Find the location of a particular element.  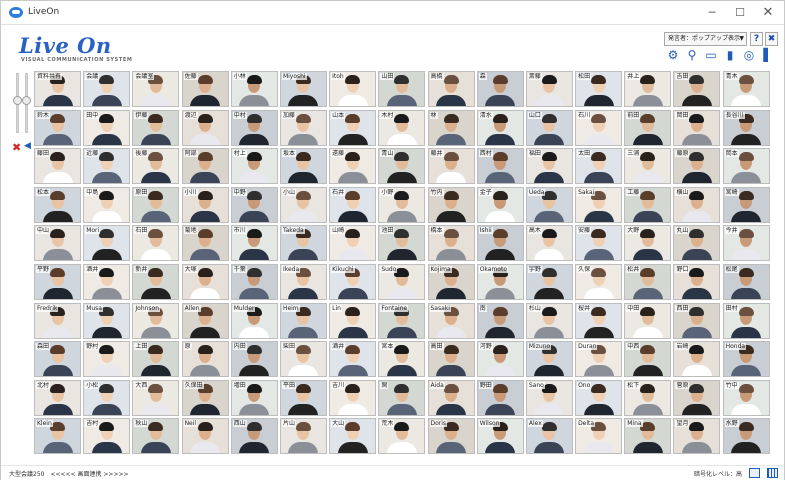

participant-video-tile: 中野 is located at coordinates (254, 204).